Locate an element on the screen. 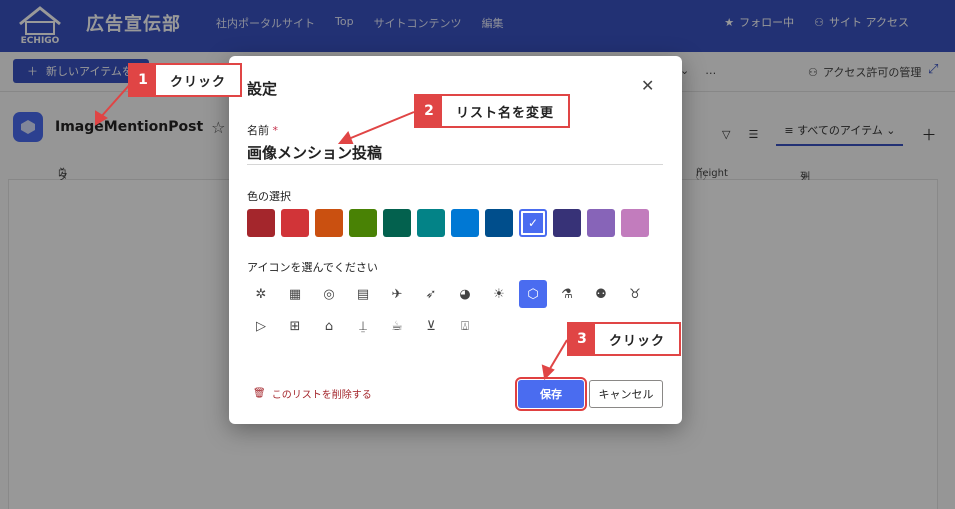 This screenshot has height=509, width=955. play-icon: ▷ is located at coordinates (261, 326).